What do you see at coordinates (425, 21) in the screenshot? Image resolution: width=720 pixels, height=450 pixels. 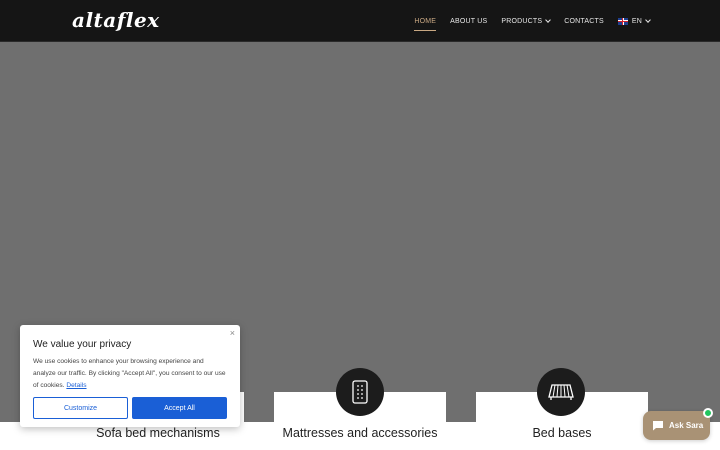 I see `nav-home-label: HOME` at bounding box center [425, 21].